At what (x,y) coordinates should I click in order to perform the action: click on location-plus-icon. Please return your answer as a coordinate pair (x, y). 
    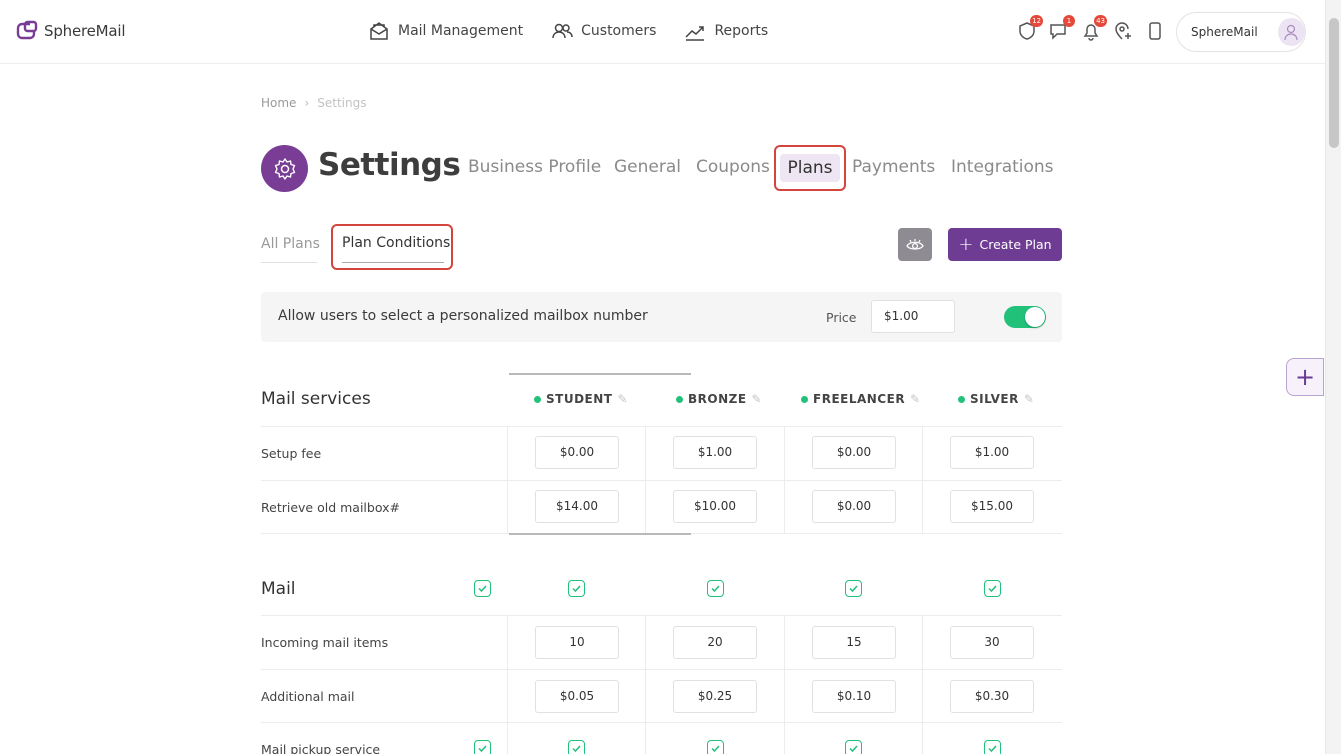
    Looking at the image, I should click on (1123, 31).